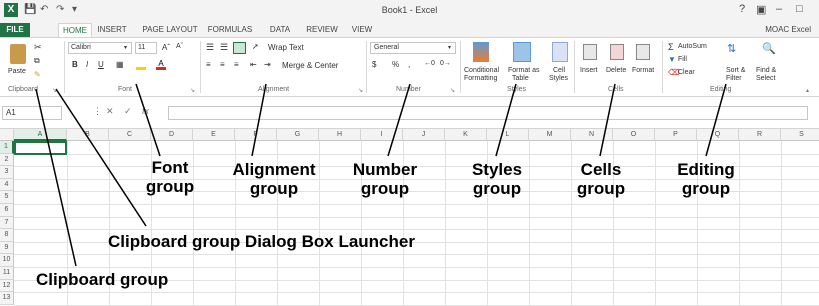 Image resolution: width=819 pixels, height=306 pixels. What do you see at coordinates (102, 279) in the screenshot?
I see `clipboard-group-callout: Clipboard group` at bounding box center [102, 279].